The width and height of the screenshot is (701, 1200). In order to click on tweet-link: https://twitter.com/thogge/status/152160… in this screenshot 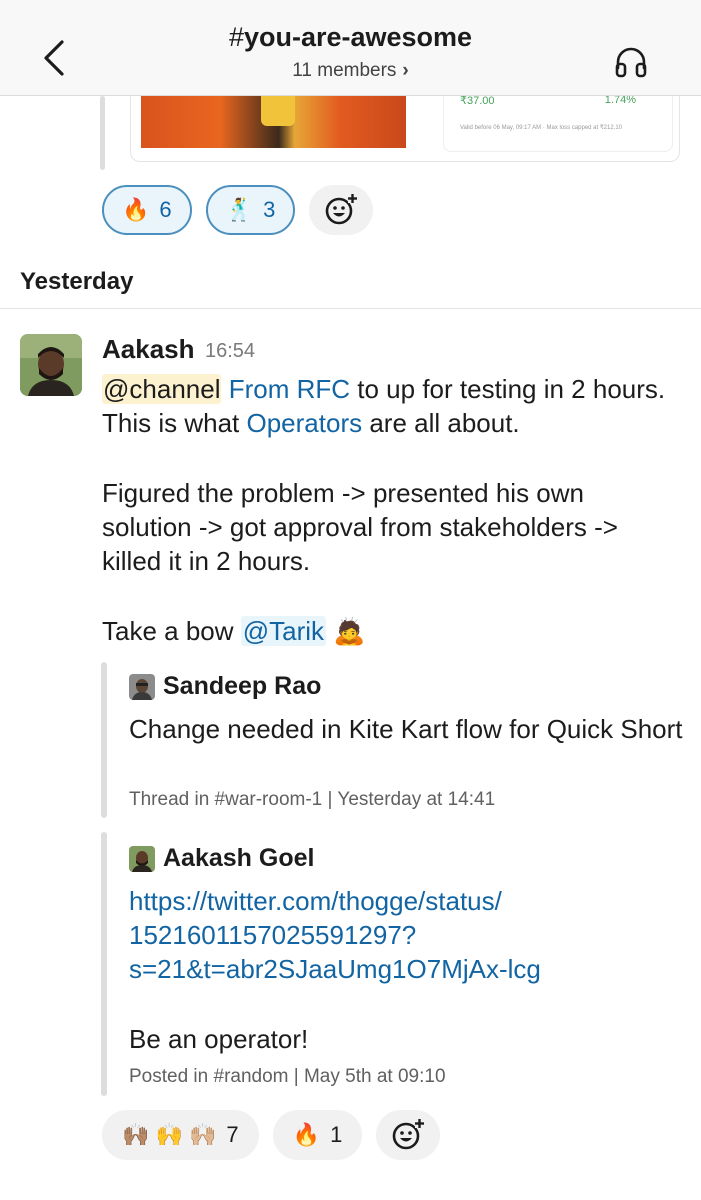, I will do `click(409, 935)`.